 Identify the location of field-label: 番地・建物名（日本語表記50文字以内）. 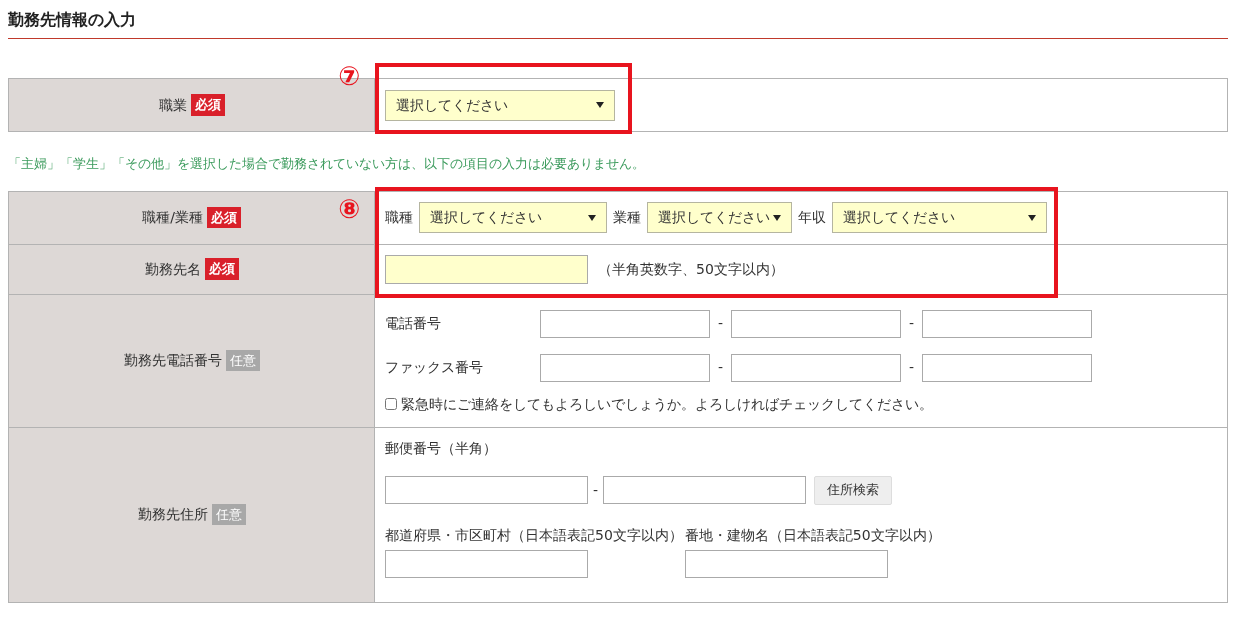
(812, 535).